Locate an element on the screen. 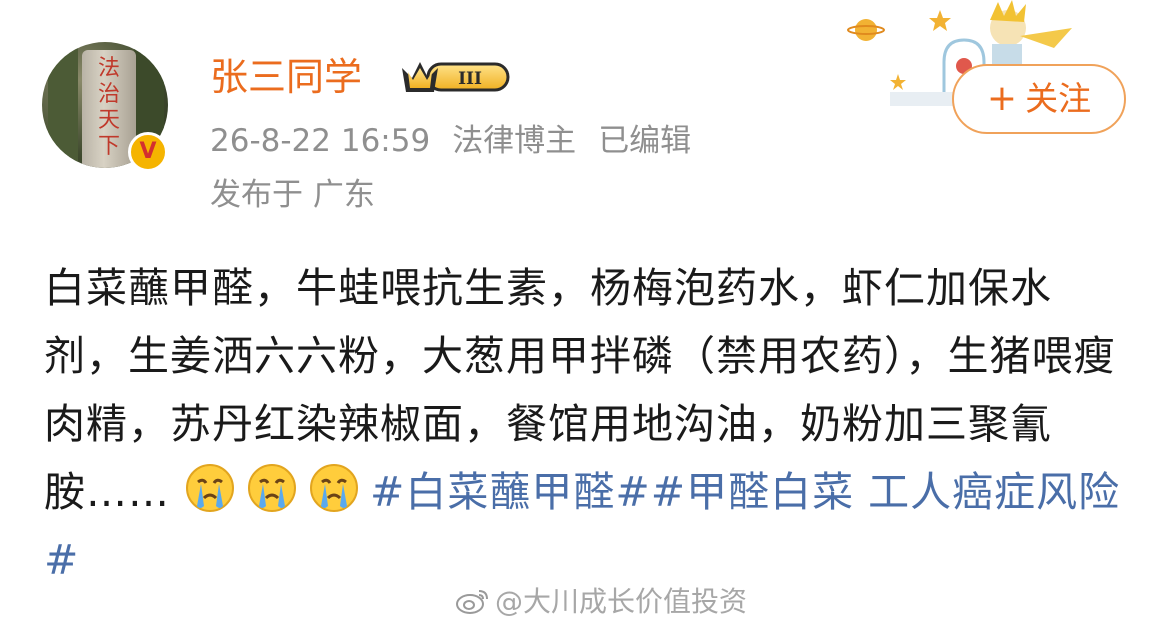 The width and height of the screenshot is (1170, 630). post-location: 发布于 广东 is located at coordinates (292, 195).